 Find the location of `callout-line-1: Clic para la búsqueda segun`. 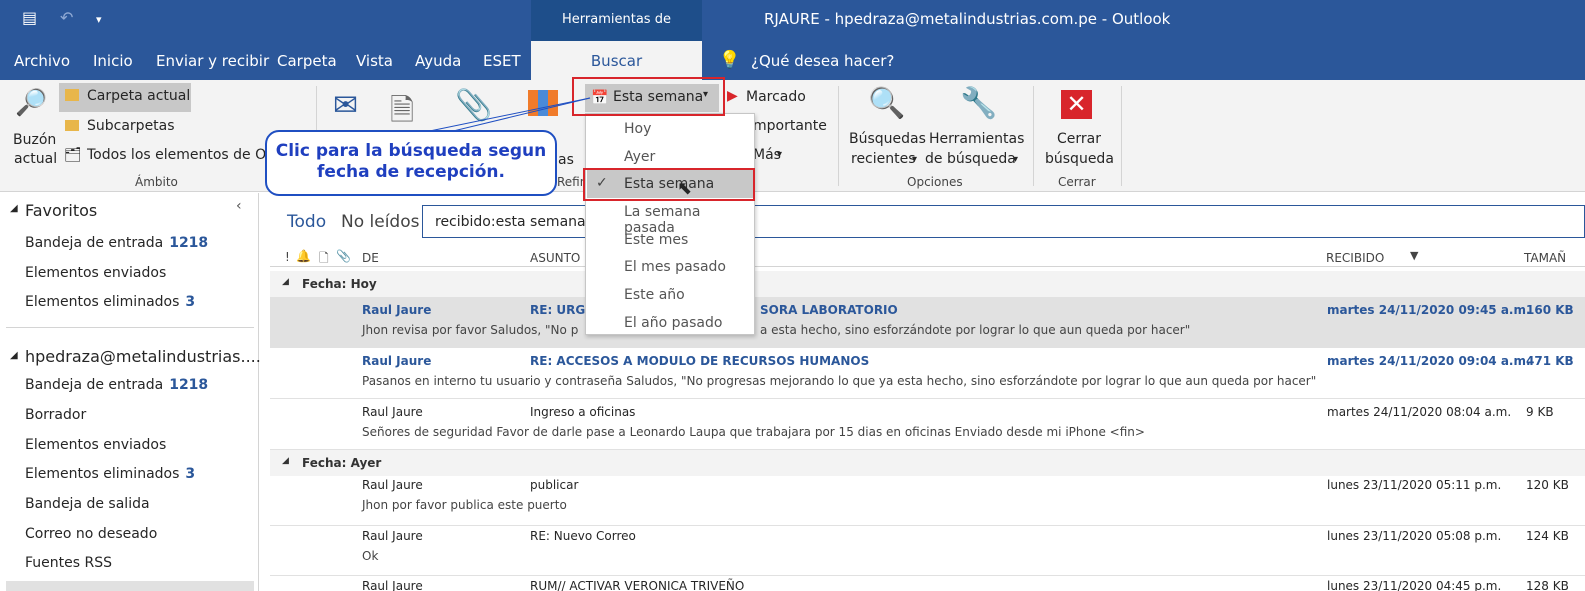

callout-line-1: Clic para la búsqueda segun is located at coordinates (411, 151).